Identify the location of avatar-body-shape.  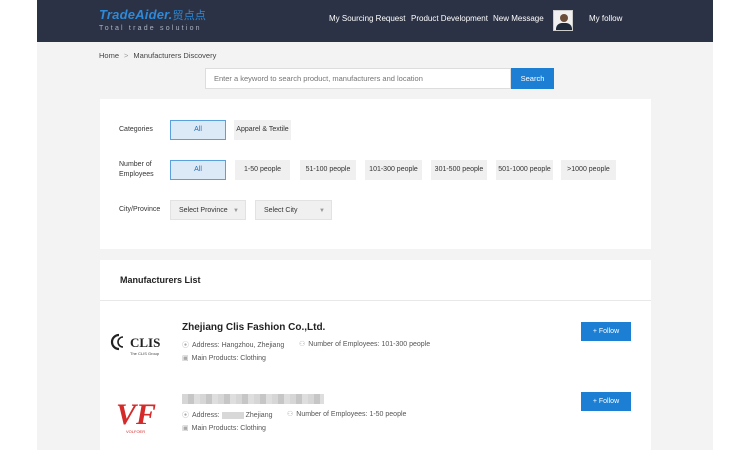
(564, 26).